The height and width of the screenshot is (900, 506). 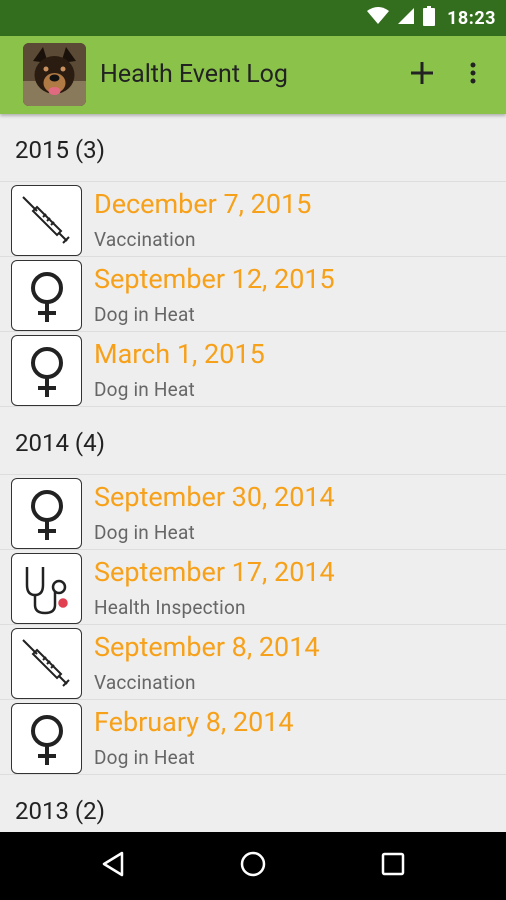 What do you see at coordinates (54, 74) in the screenshot?
I see `dog-avatar` at bounding box center [54, 74].